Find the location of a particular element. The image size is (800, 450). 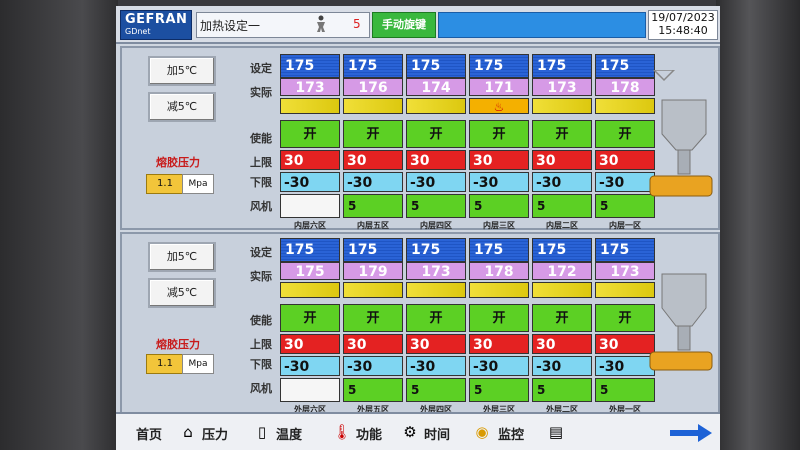

nav-pressure: 压力 is located at coordinates (215, 433).